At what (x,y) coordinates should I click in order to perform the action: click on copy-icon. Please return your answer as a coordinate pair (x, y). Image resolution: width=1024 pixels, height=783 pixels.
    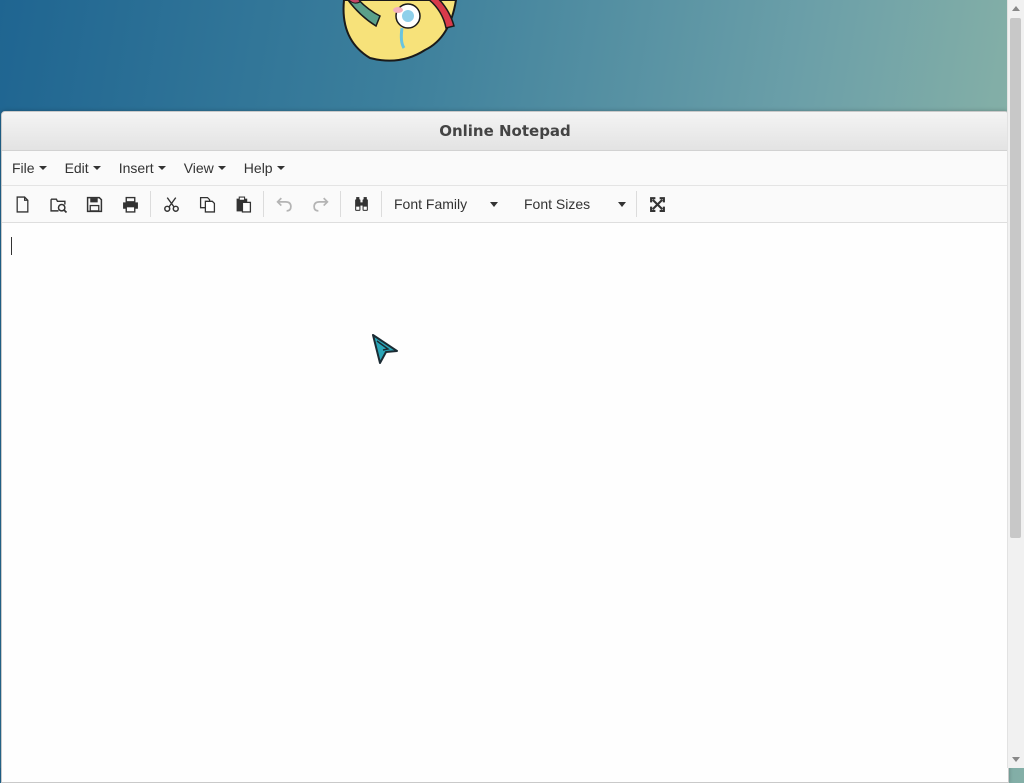
    Looking at the image, I should click on (207, 204).